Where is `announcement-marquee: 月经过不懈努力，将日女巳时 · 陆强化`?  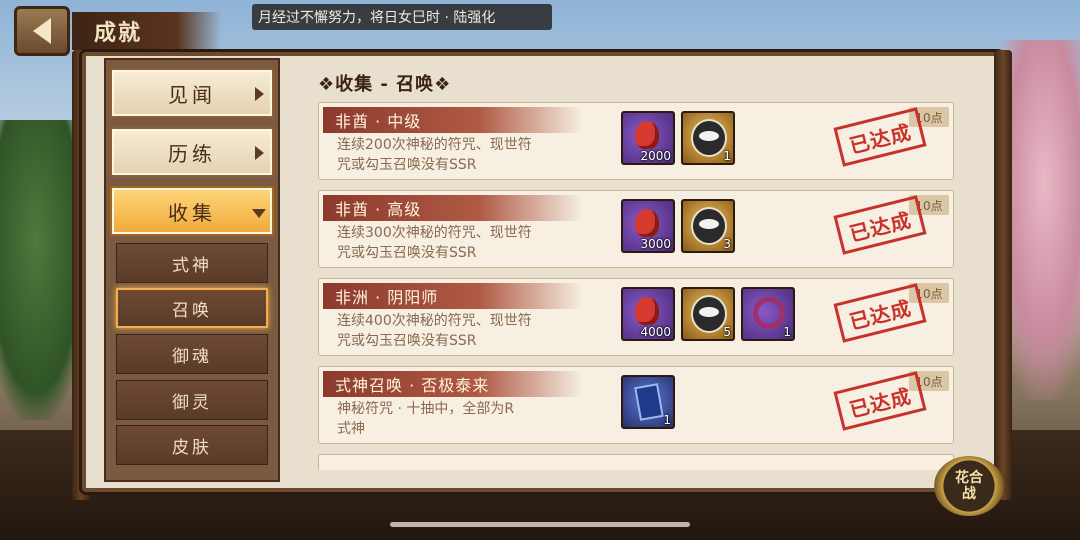
announcement-marquee: 月经过不懈努力，将日女巳时 · 陆强化 is located at coordinates (402, 17).